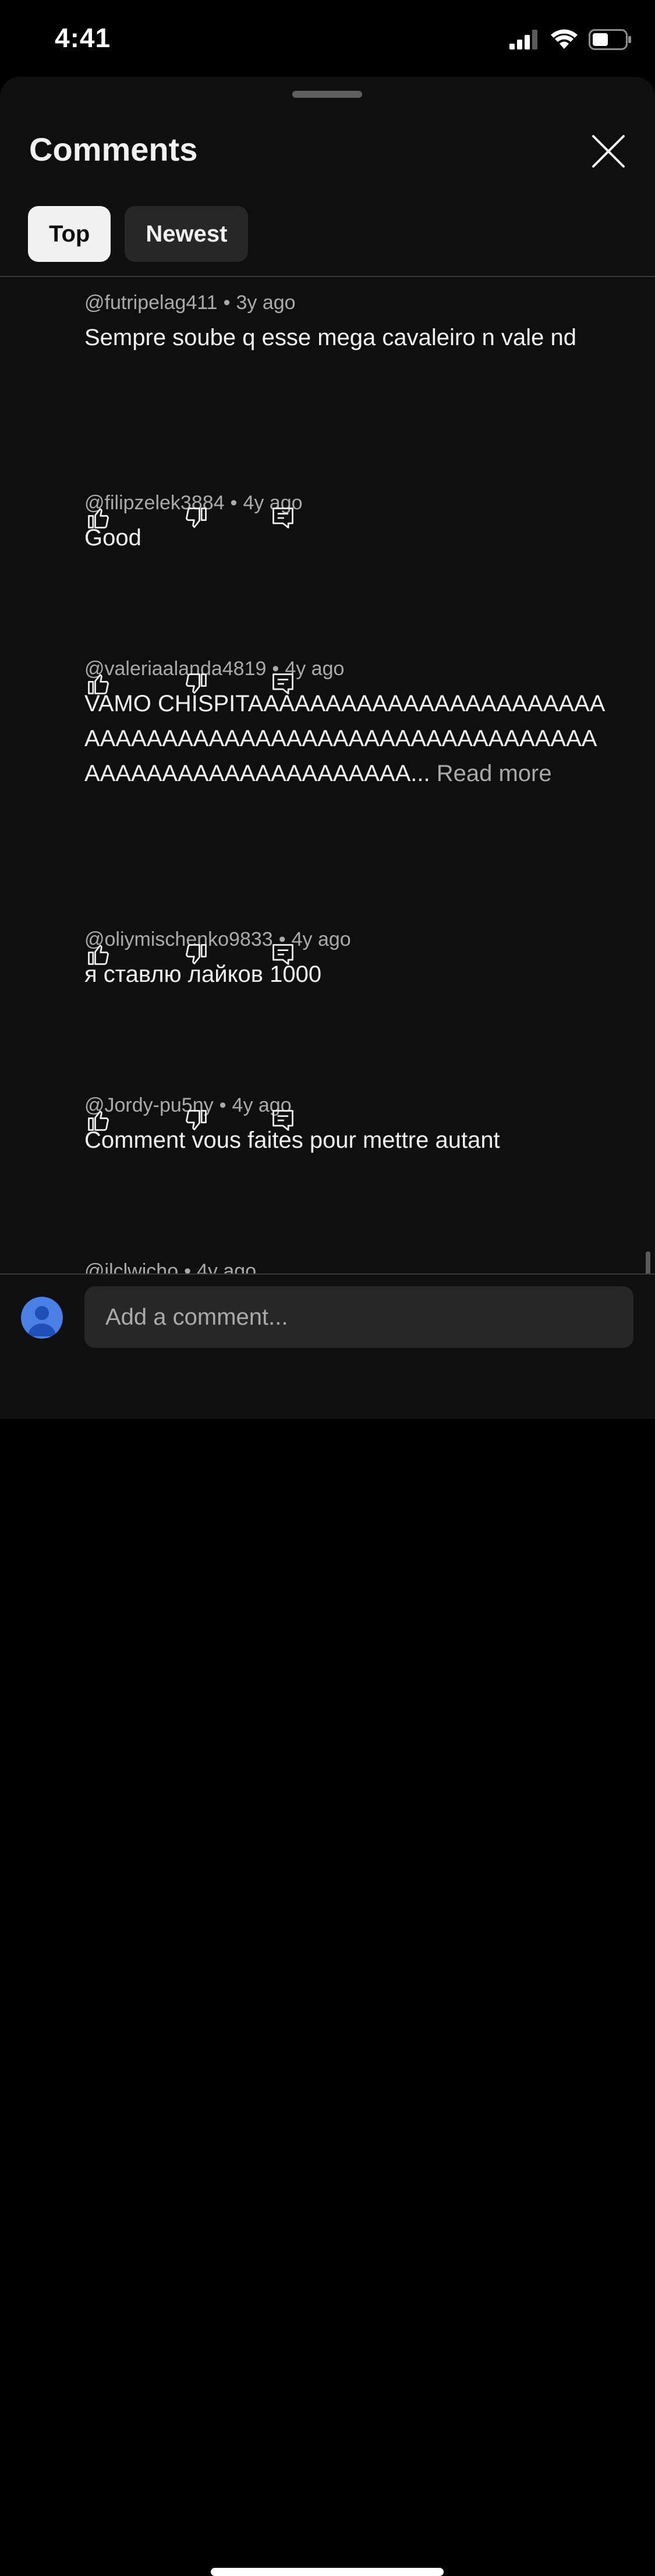  What do you see at coordinates (151, 303) in the screenshot?
I see `comment-author: @futripelag411` at bounding box center [151, 303].